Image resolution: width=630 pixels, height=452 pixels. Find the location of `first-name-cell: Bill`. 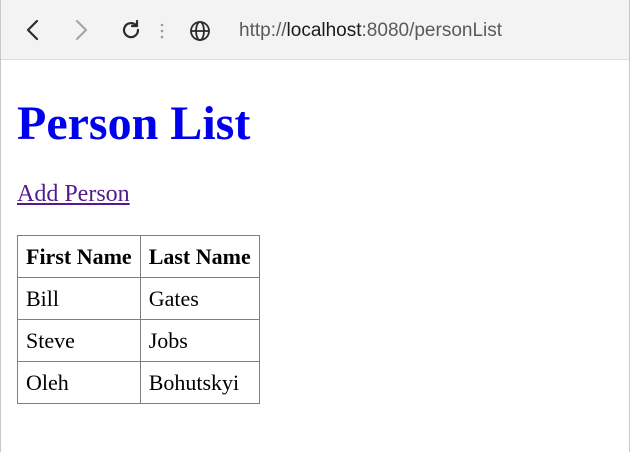

first-name-cell: Bill is located at coordinates (79, 298).